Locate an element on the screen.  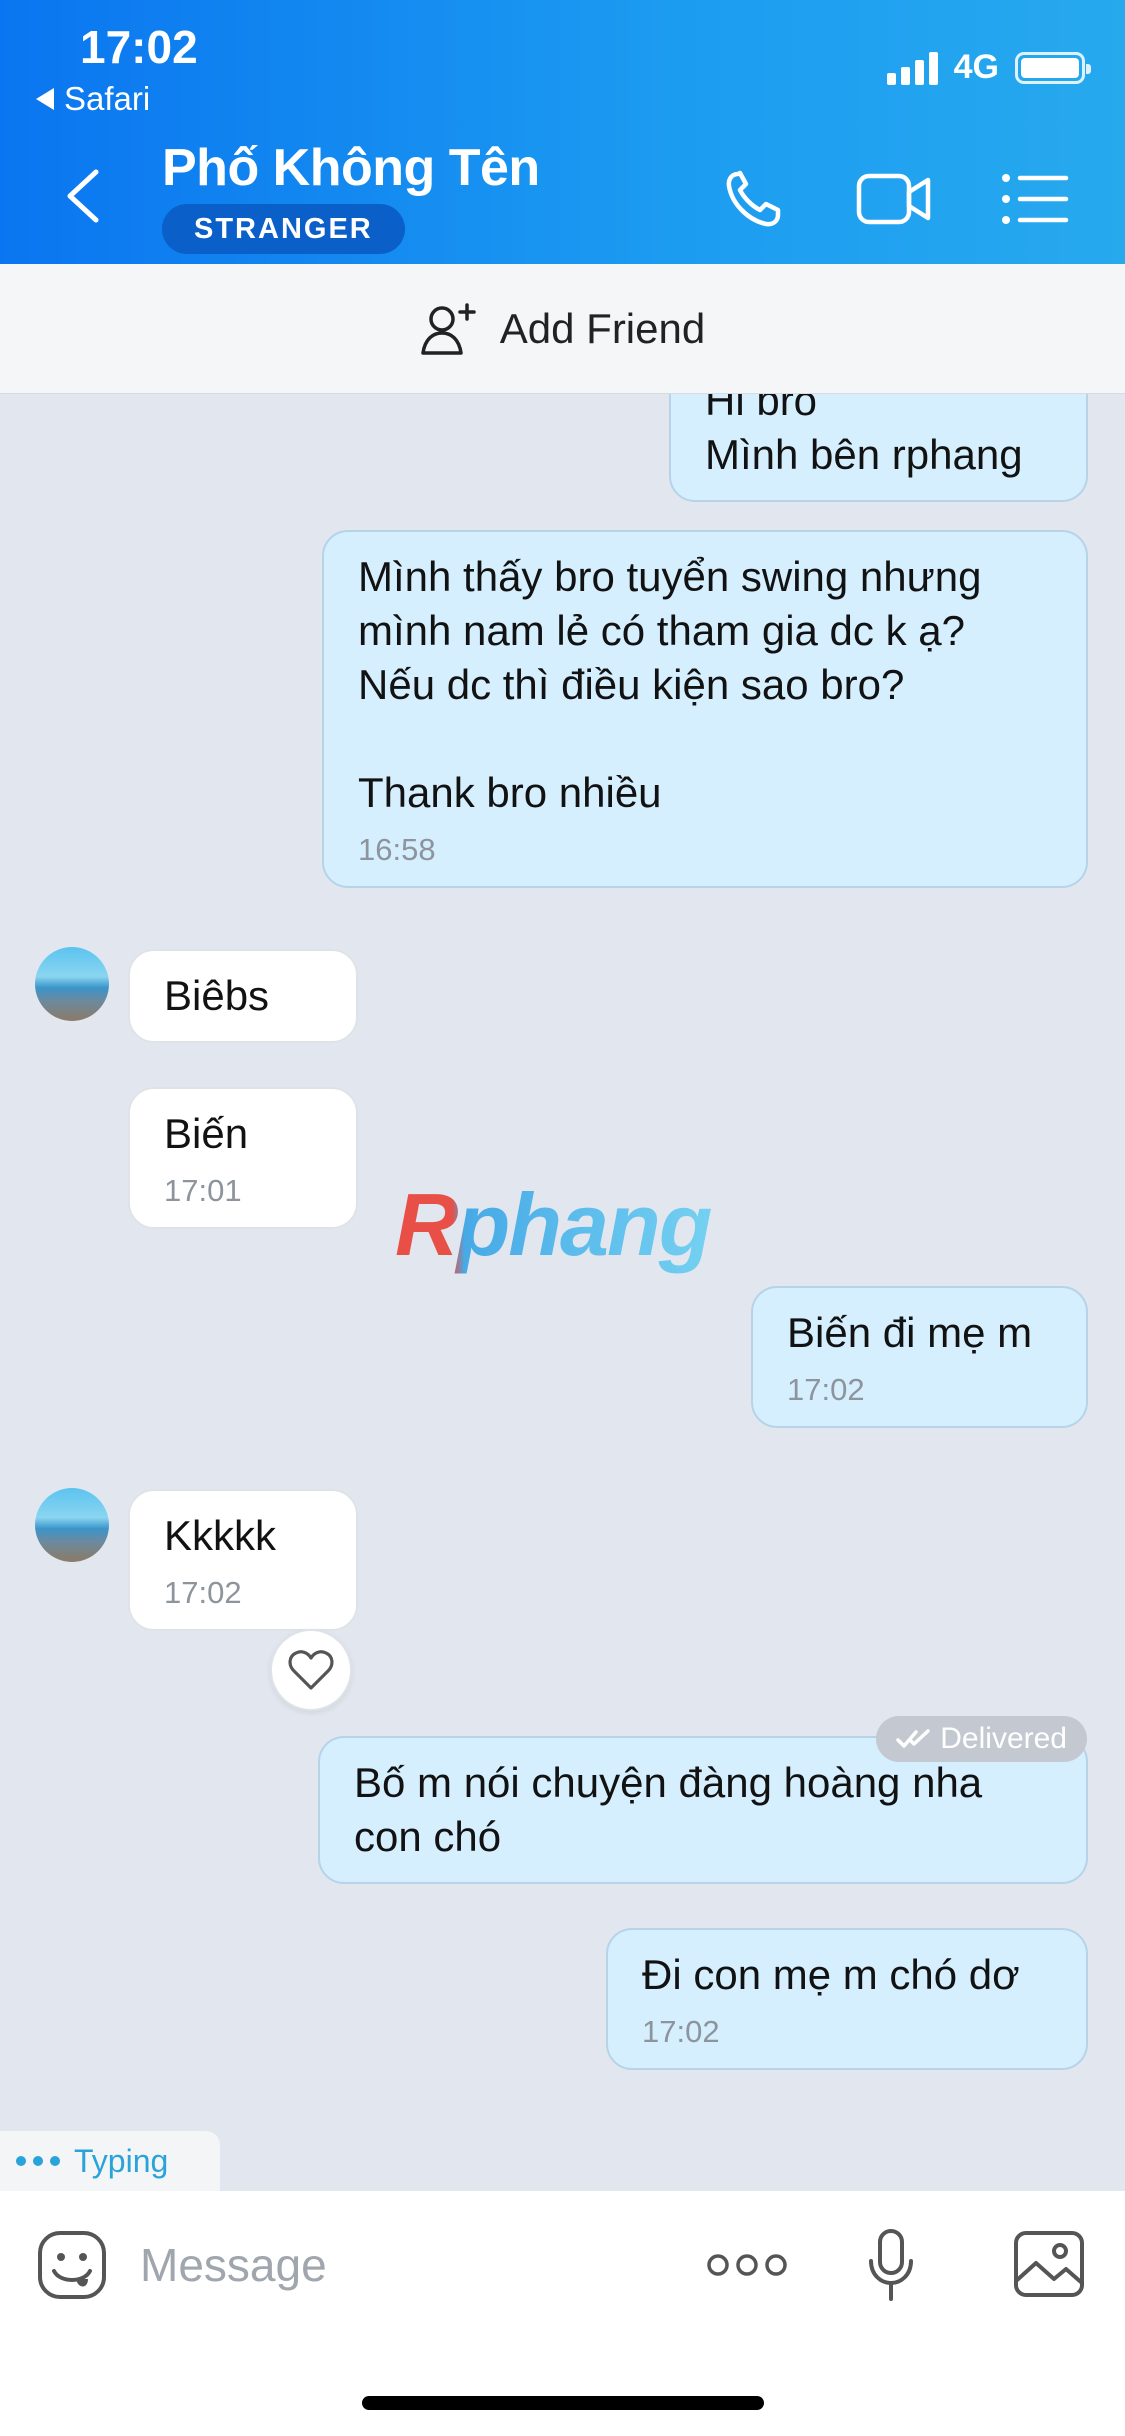
message-text: Biến is located at coordinates (206, 1133).